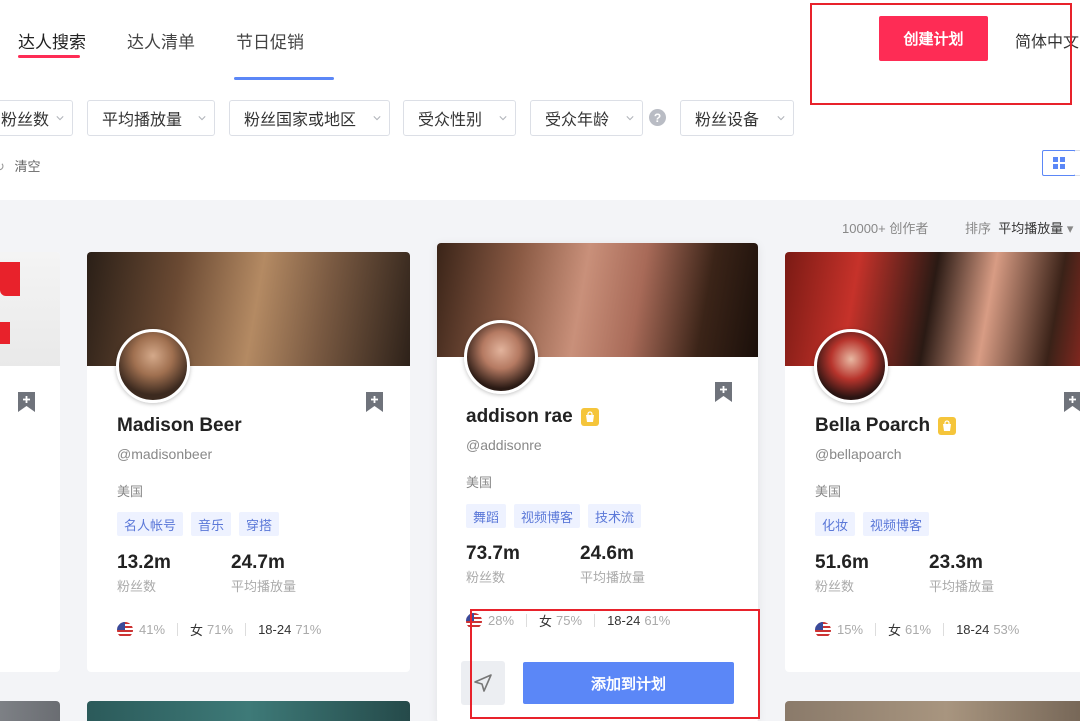  Describe the element at coordinates (842, 573) in the screenshot. I see `followers-stat: 51.6m 粉丝数` at that location.